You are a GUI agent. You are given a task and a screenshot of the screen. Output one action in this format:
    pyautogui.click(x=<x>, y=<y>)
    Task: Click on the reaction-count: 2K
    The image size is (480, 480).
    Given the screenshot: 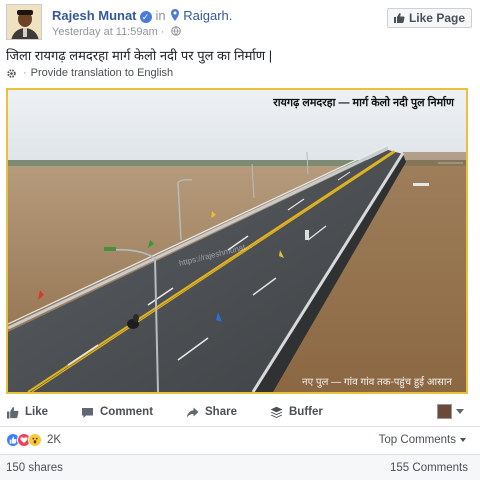 What is the action you would take?
    pyautogui.click(x=54, y=440)
    